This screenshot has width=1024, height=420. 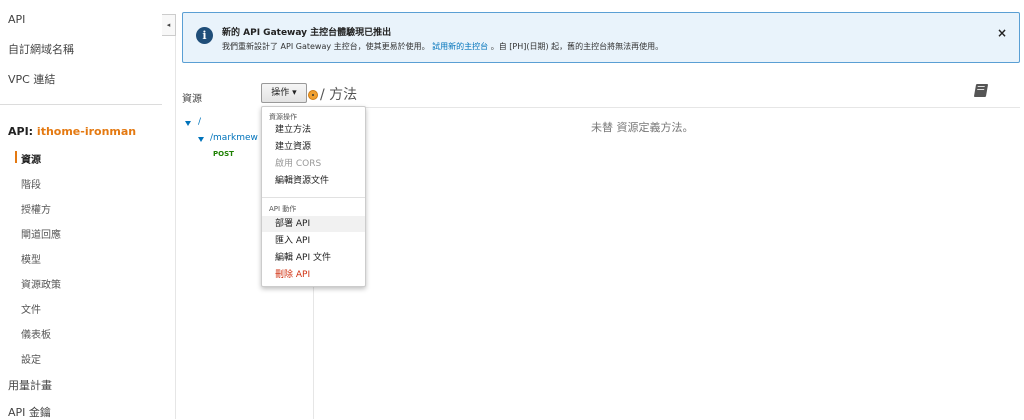 What do you see at coordinates (313, 275) in the screenshot?
I see `menu-delete-api: 刪除 API` at bounding box center [313, 275].